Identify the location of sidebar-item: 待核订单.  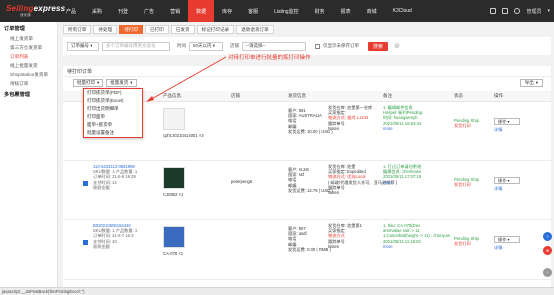
(28, 83).